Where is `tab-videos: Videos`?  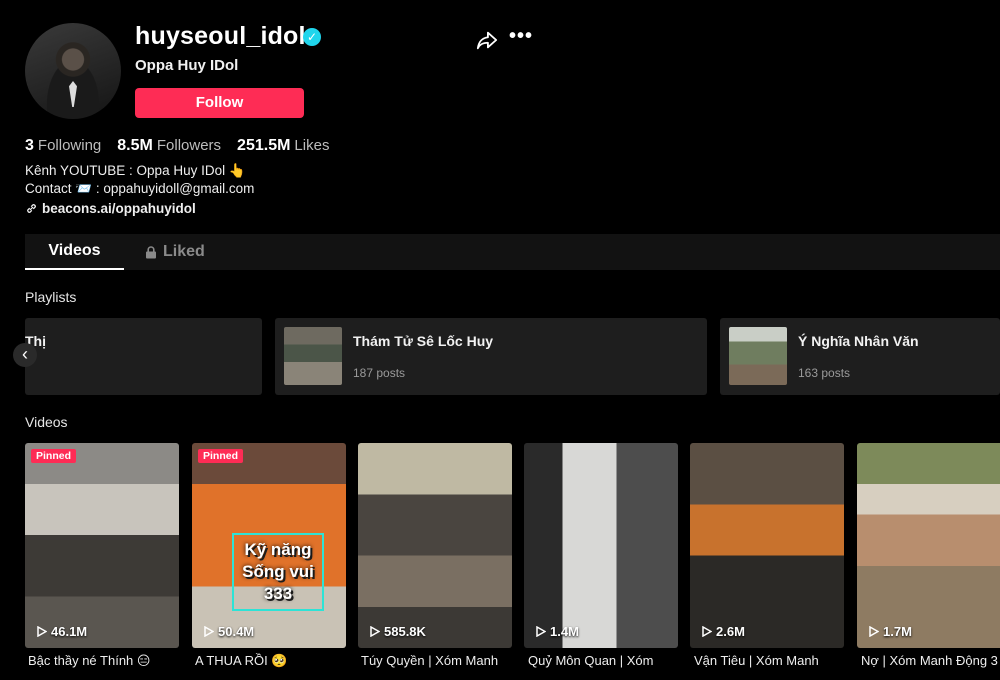
tab-videos: Videos is located at coordinates (74, 252).